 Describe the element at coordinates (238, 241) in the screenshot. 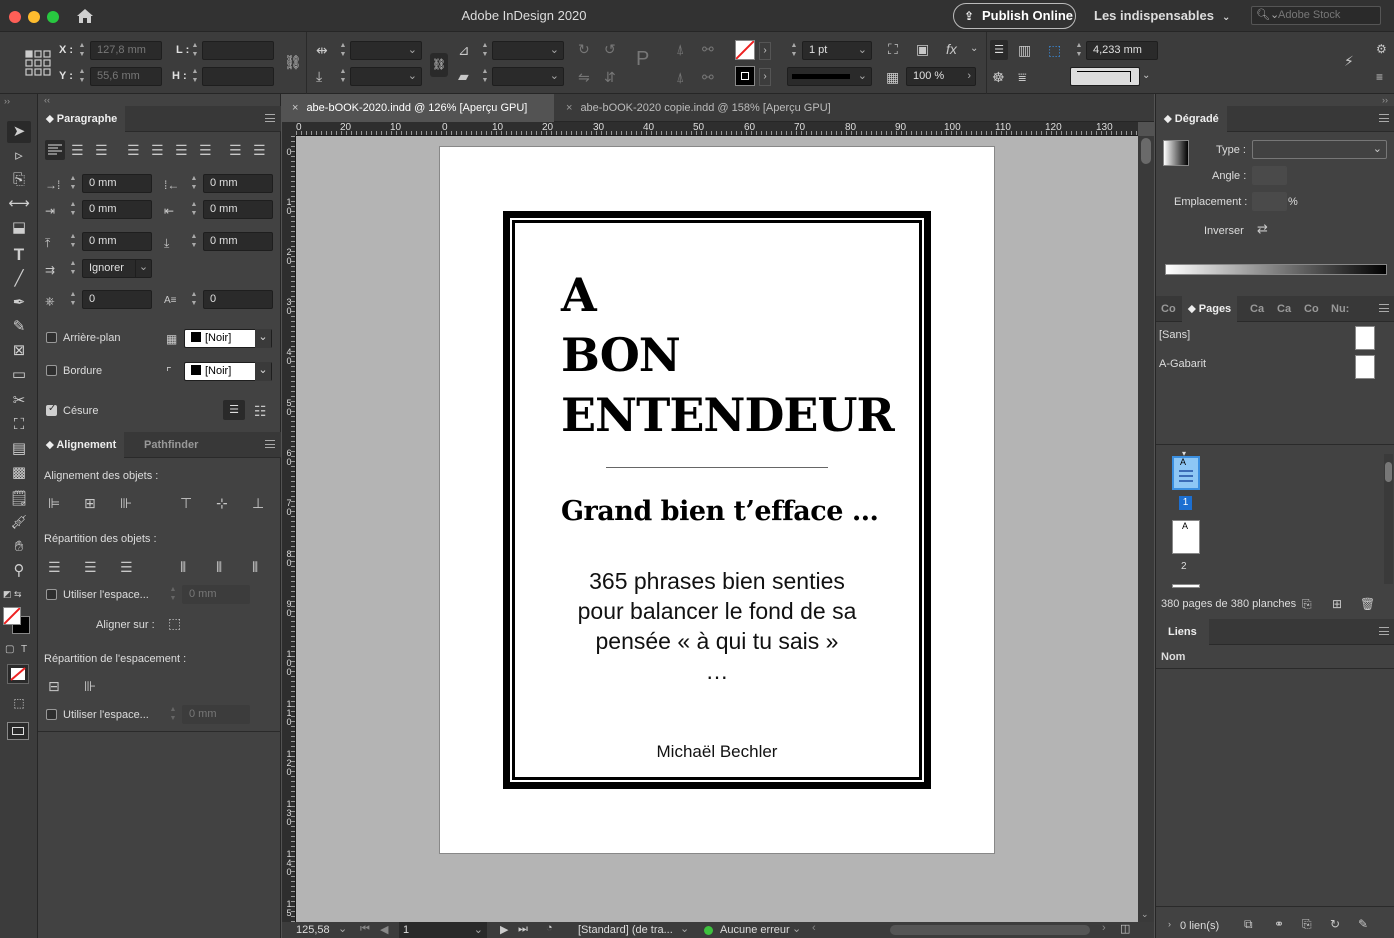

I see `space-after-field: 0 mm` at that location.